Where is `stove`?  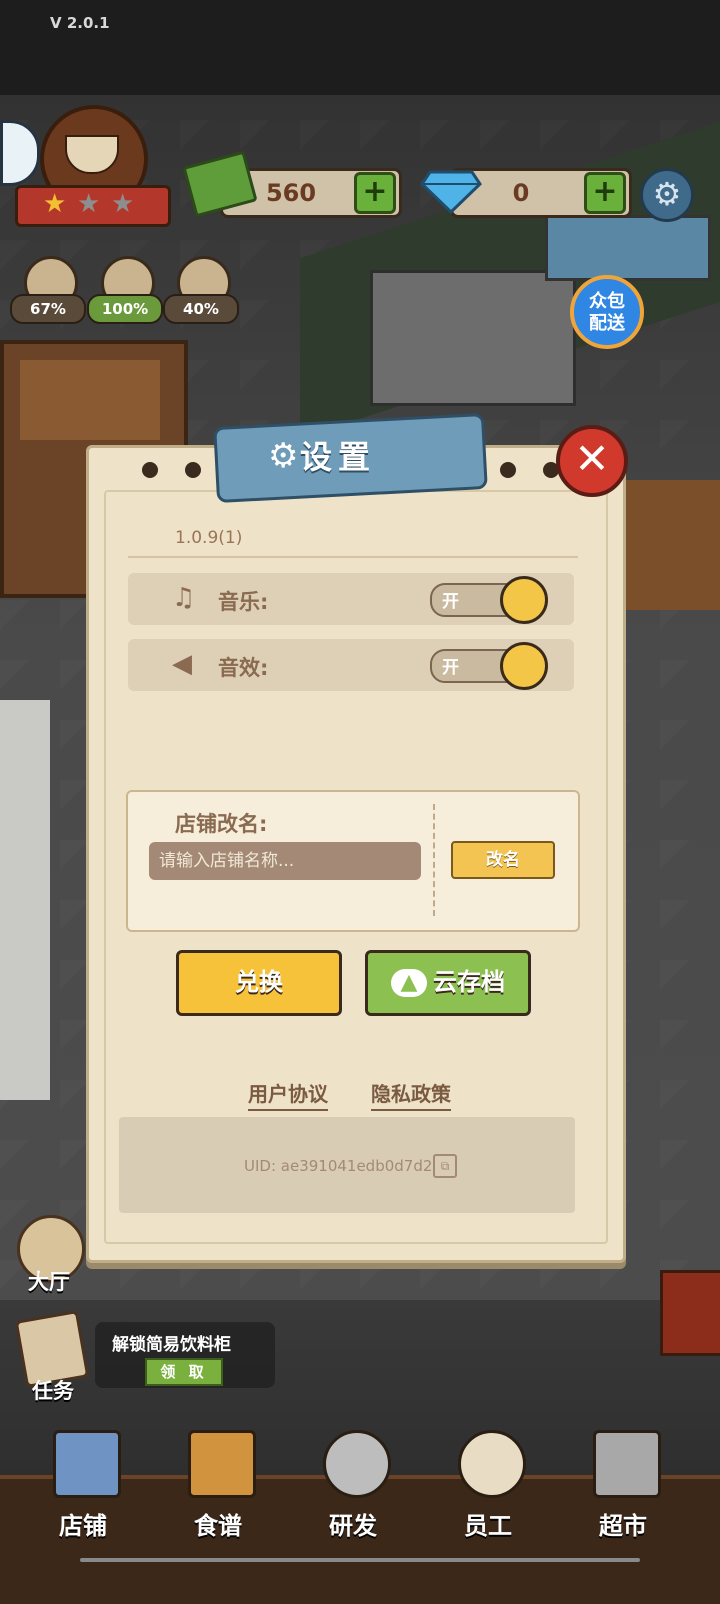
stove is located at coordinates (473, 338).